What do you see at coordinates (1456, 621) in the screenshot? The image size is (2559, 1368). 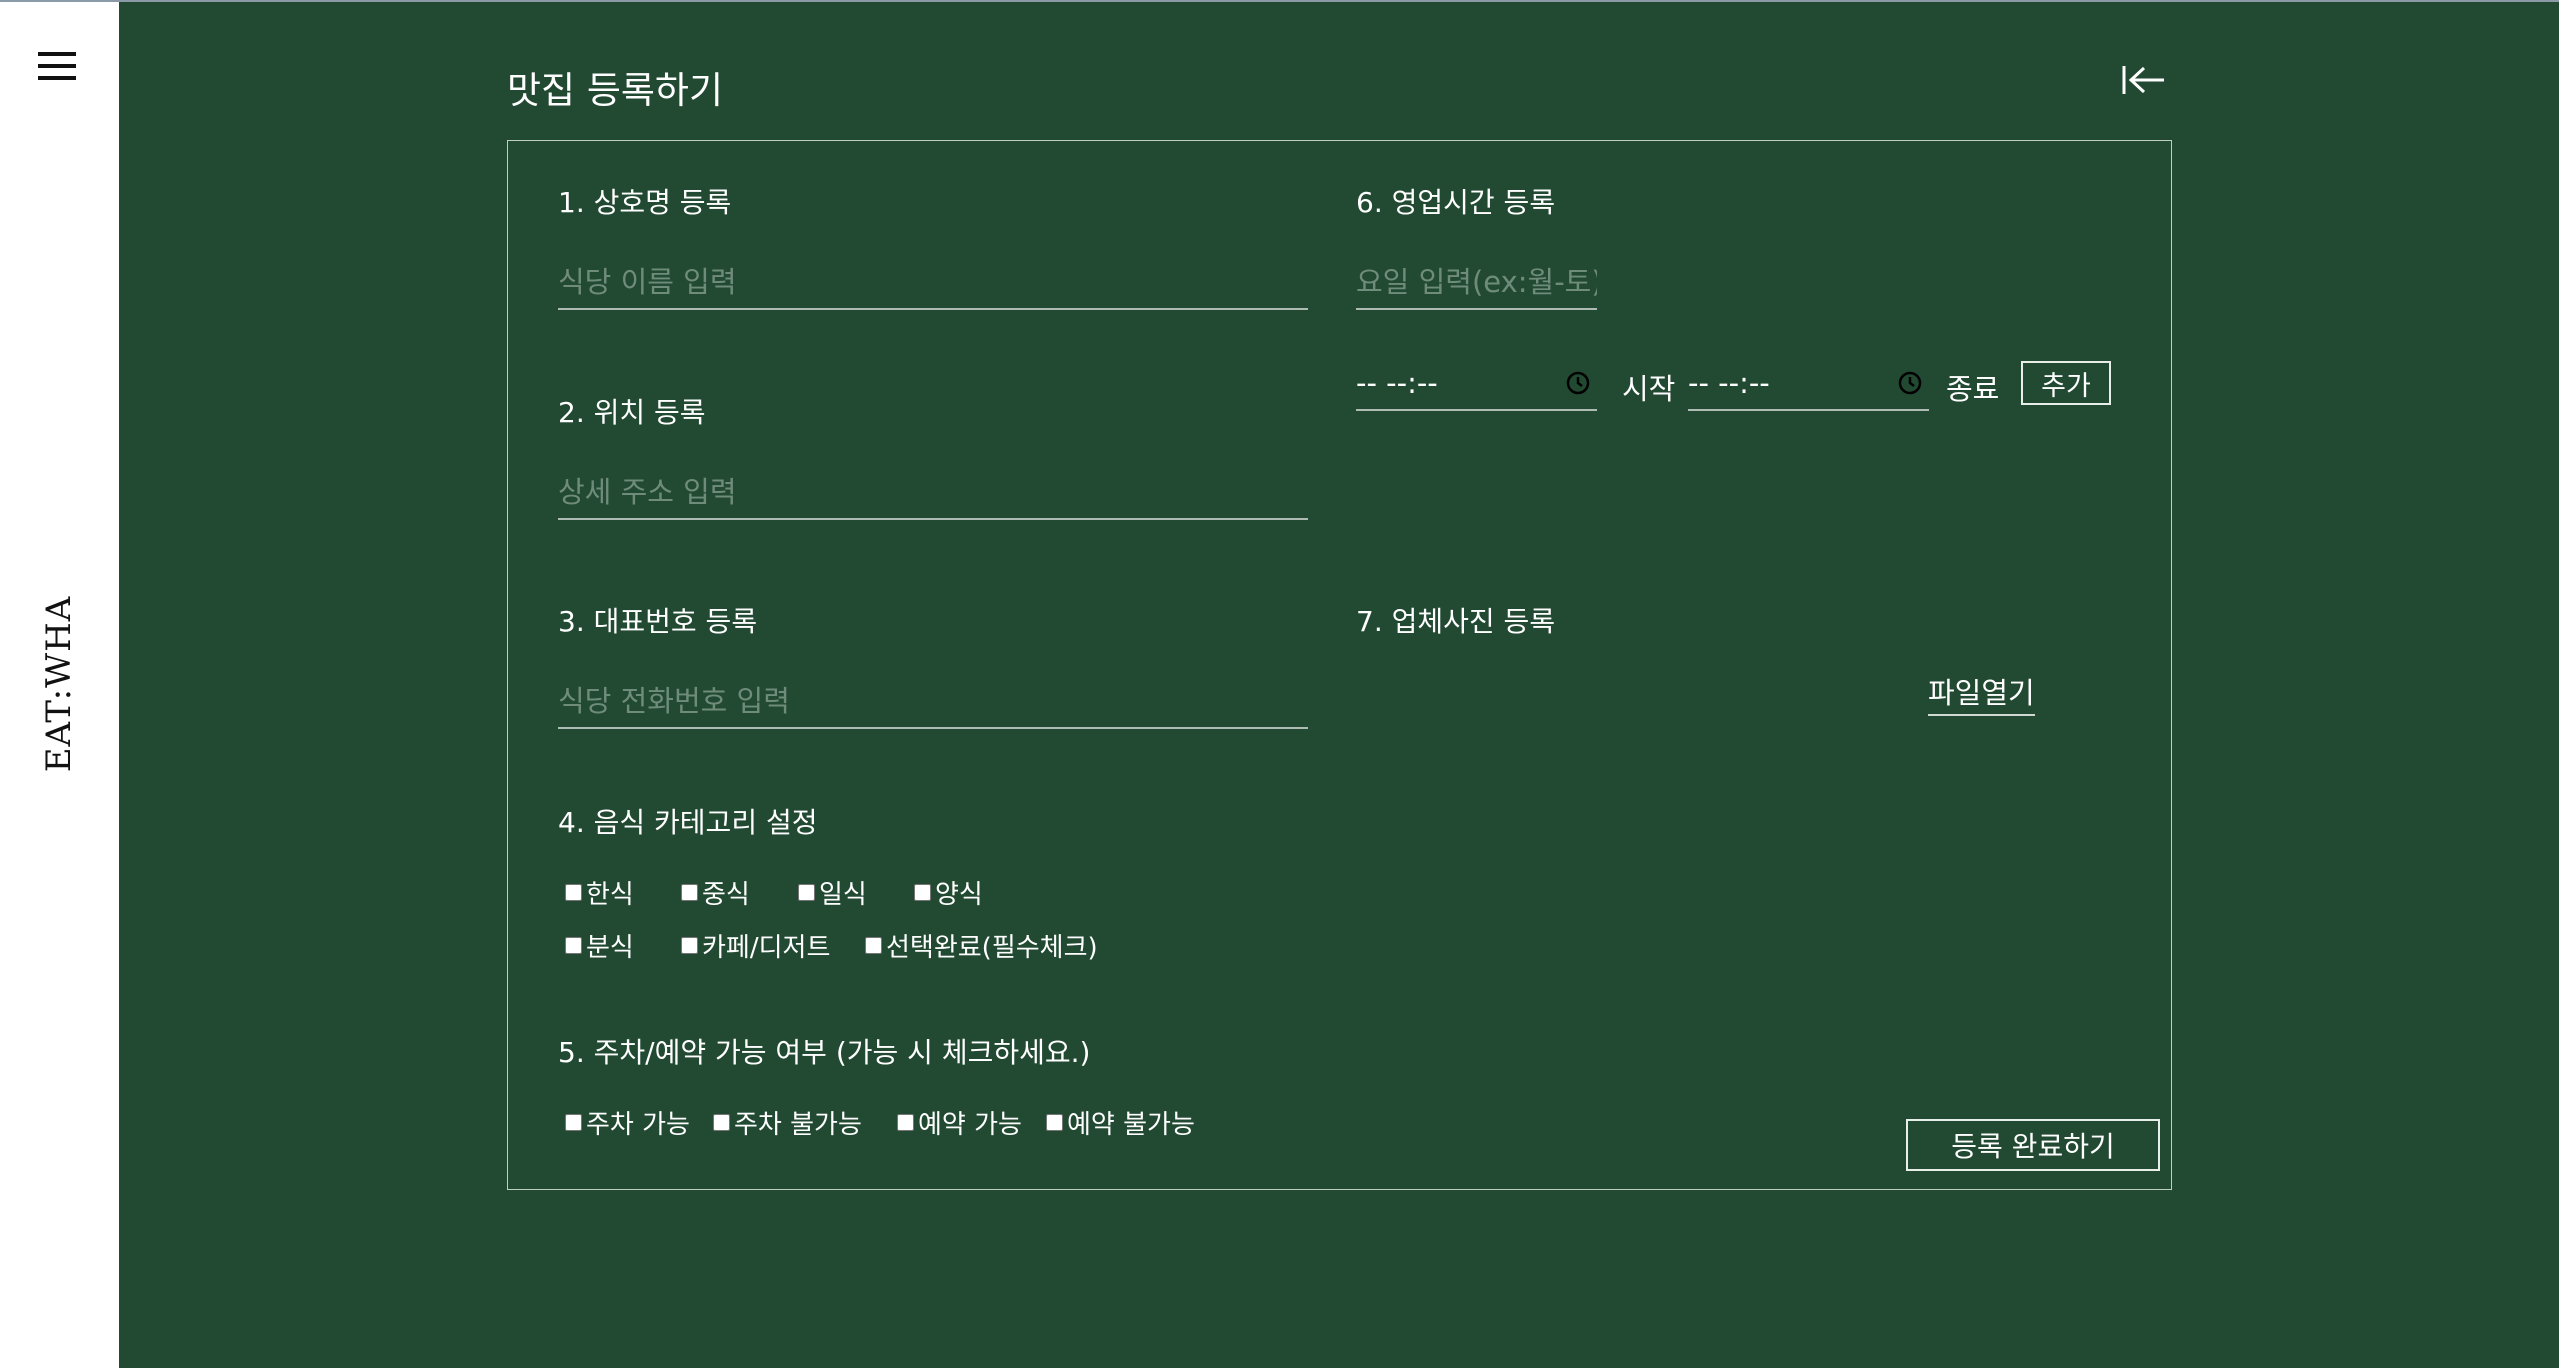 I see `section-photo-label: 7. 업체사진 등록` at bounding box center [1456, 621].